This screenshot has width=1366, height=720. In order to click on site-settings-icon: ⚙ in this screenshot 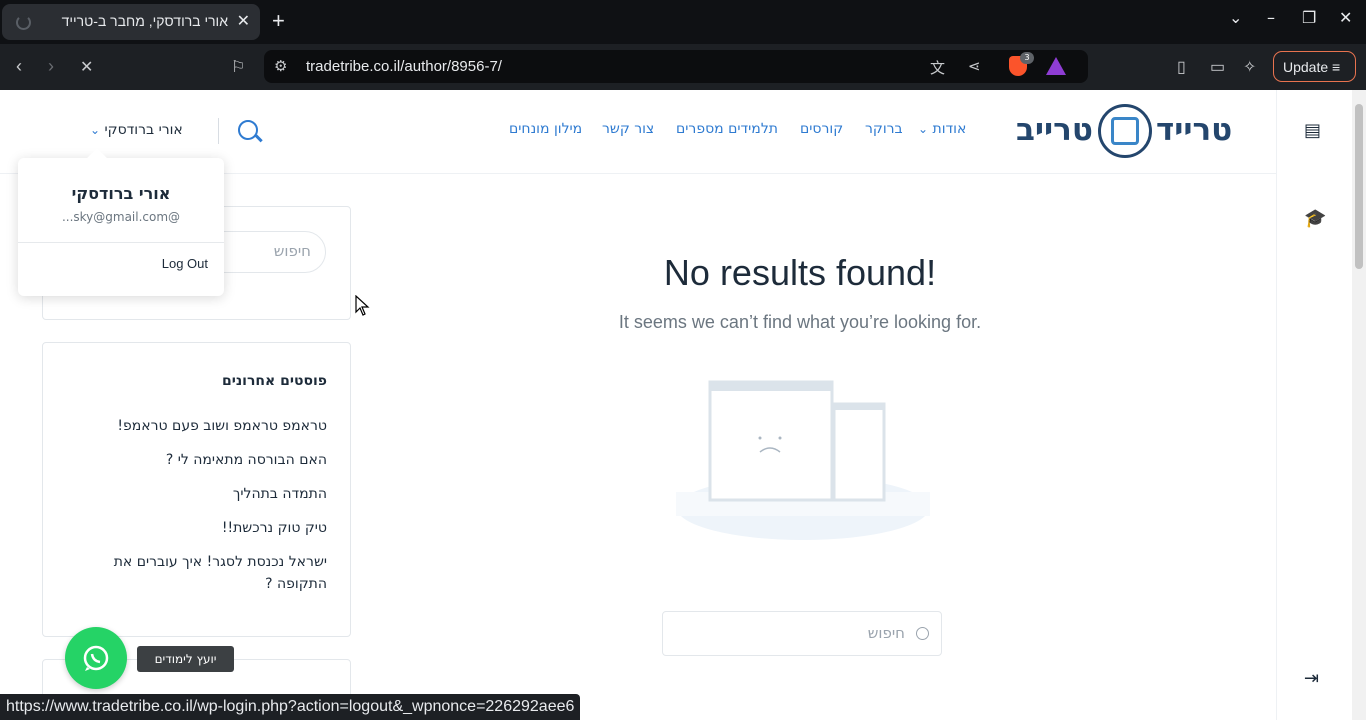, I will do `click(280, 66)`.